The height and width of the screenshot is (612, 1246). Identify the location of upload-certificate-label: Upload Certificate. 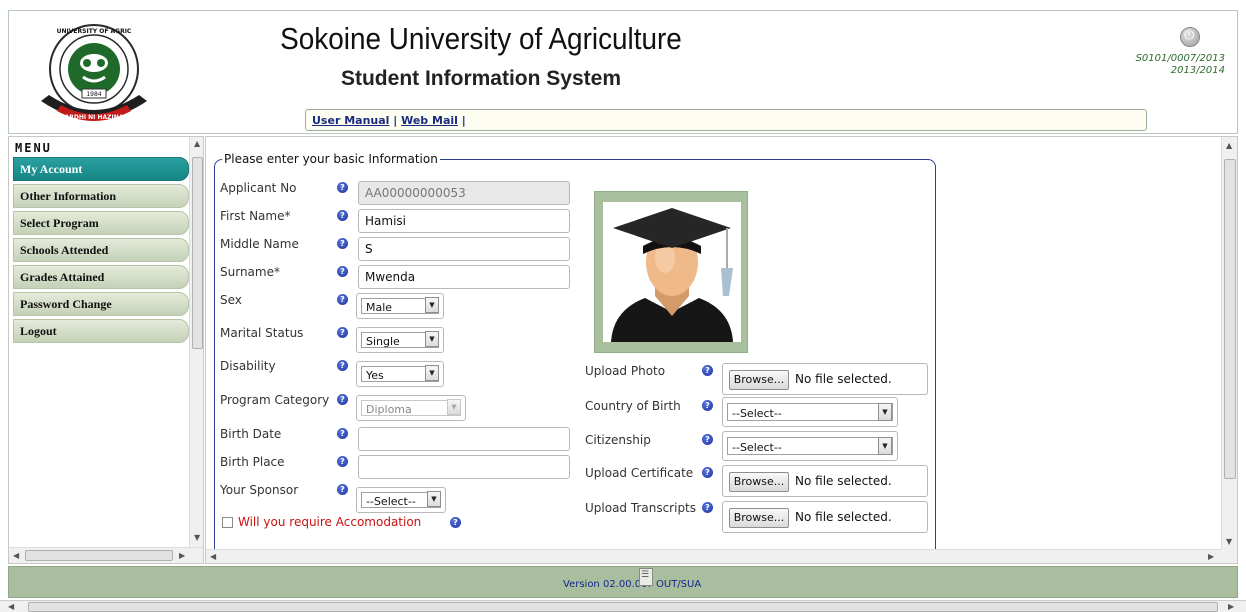
(639, 473).